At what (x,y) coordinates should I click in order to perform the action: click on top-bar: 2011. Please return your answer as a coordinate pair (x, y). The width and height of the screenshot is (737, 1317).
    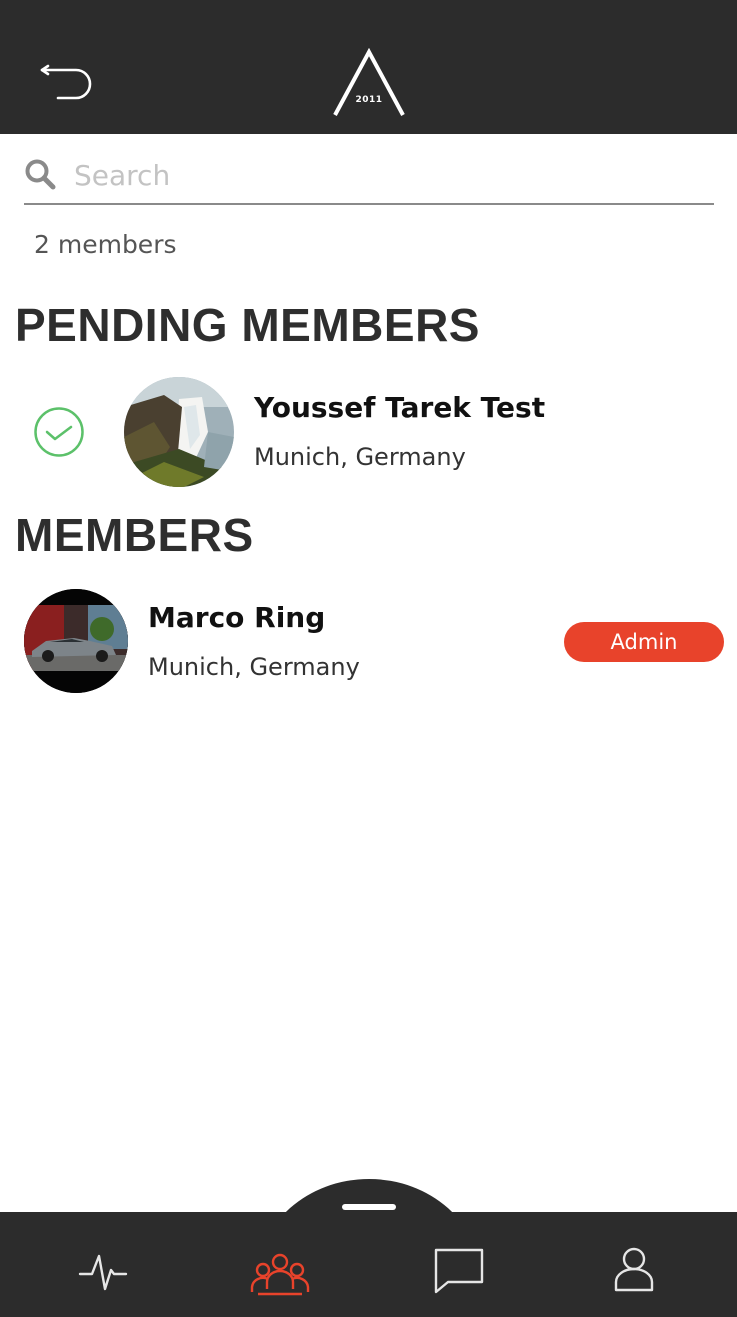
    Looking at the image, I should click on (368, 67).